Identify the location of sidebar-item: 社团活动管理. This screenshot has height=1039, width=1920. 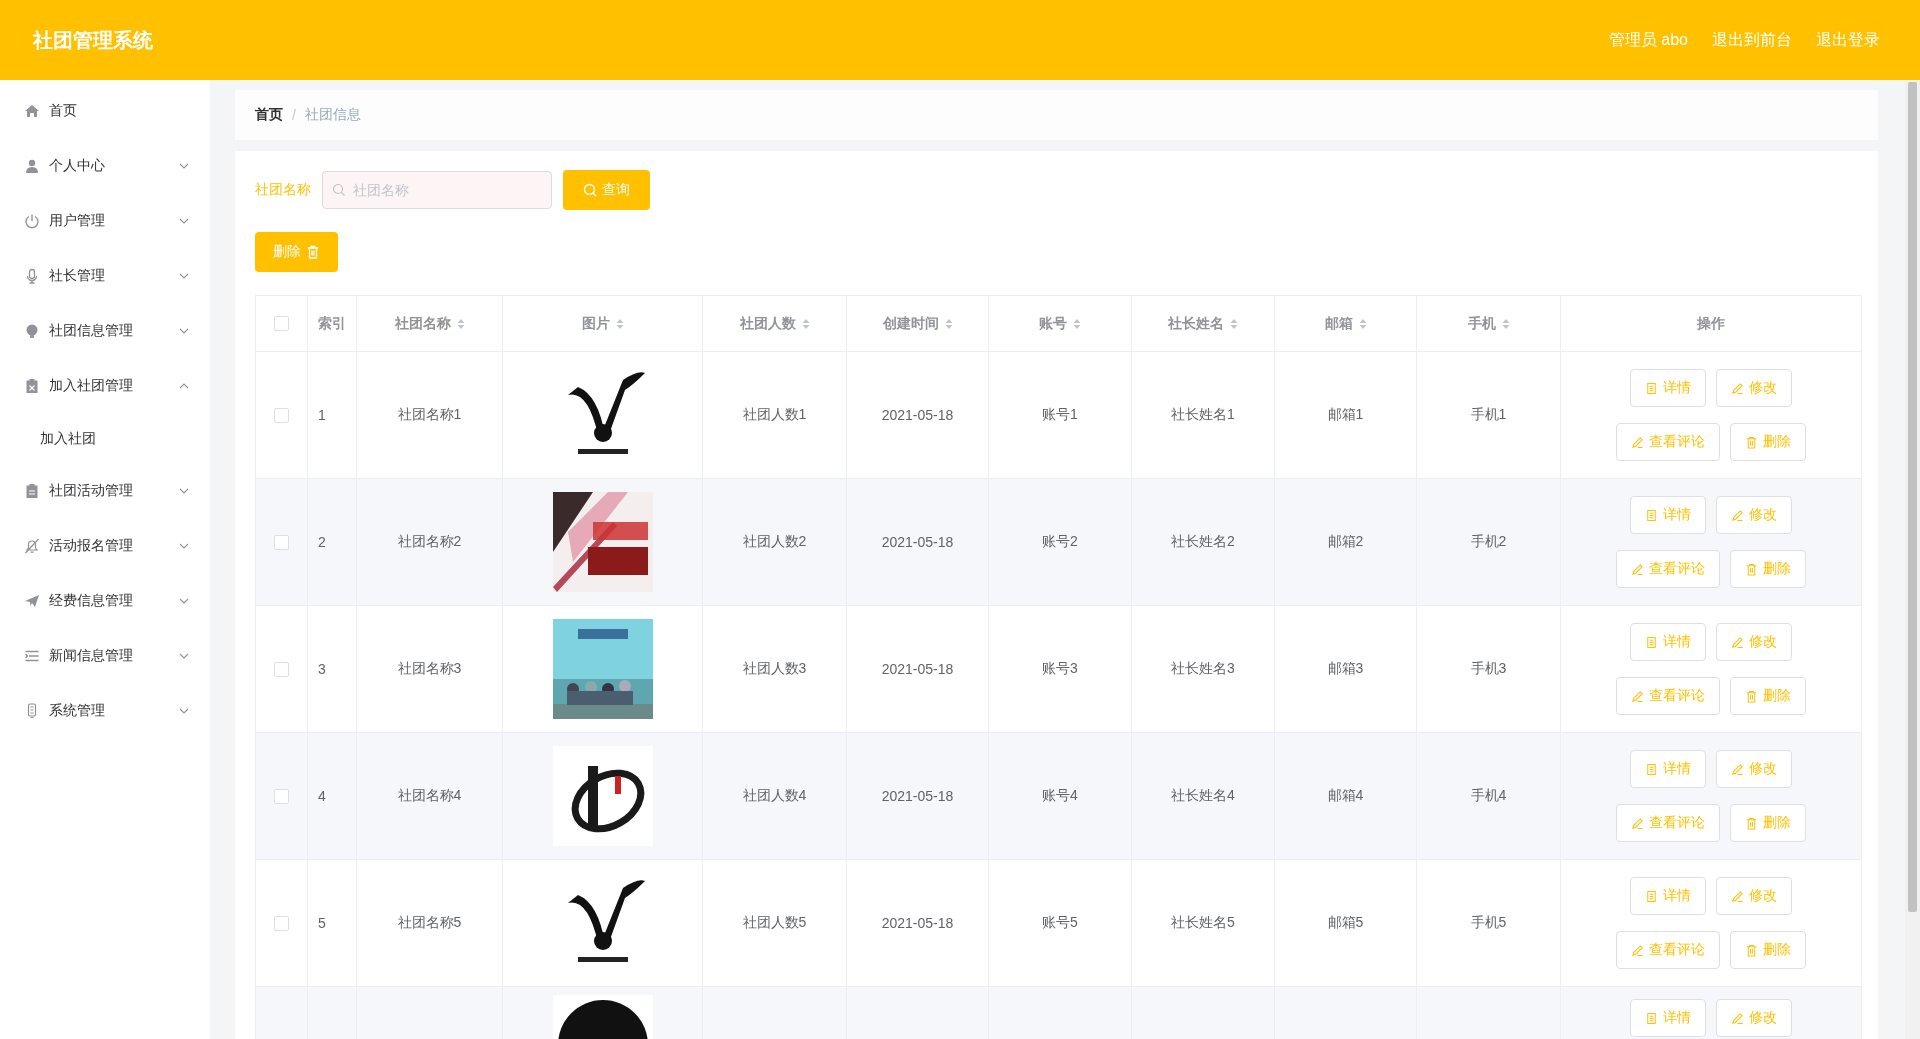
(105, 491).